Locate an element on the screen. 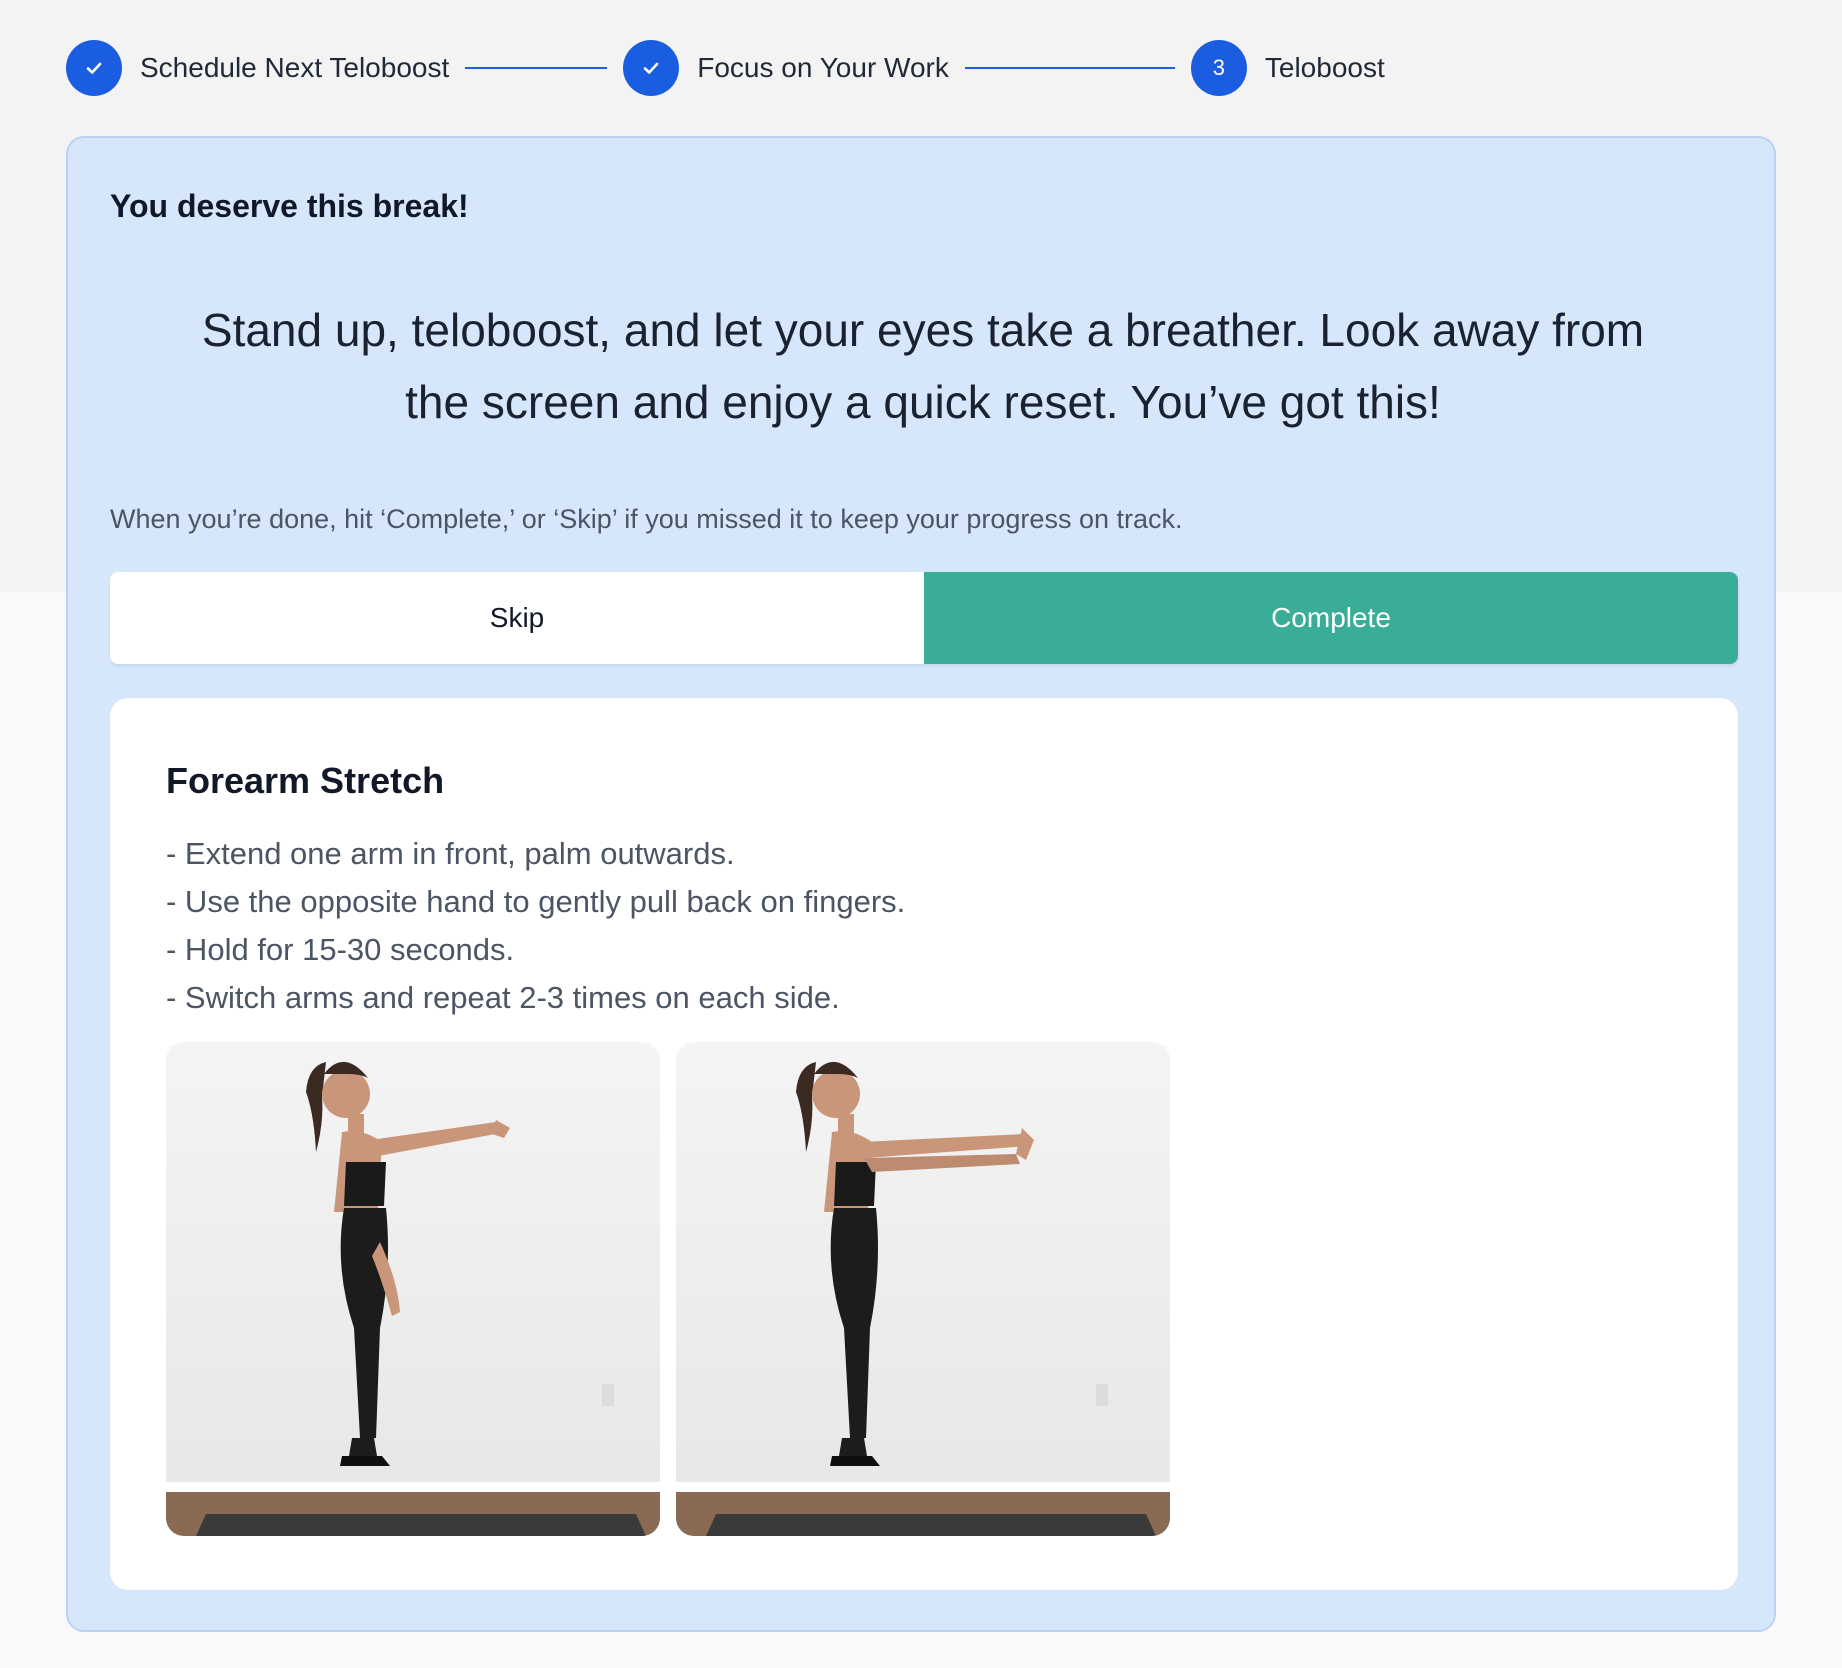 The height and width of the screenshot is (1668, 1842). step-label: Teloboost is located at coordinates (1324, 67).